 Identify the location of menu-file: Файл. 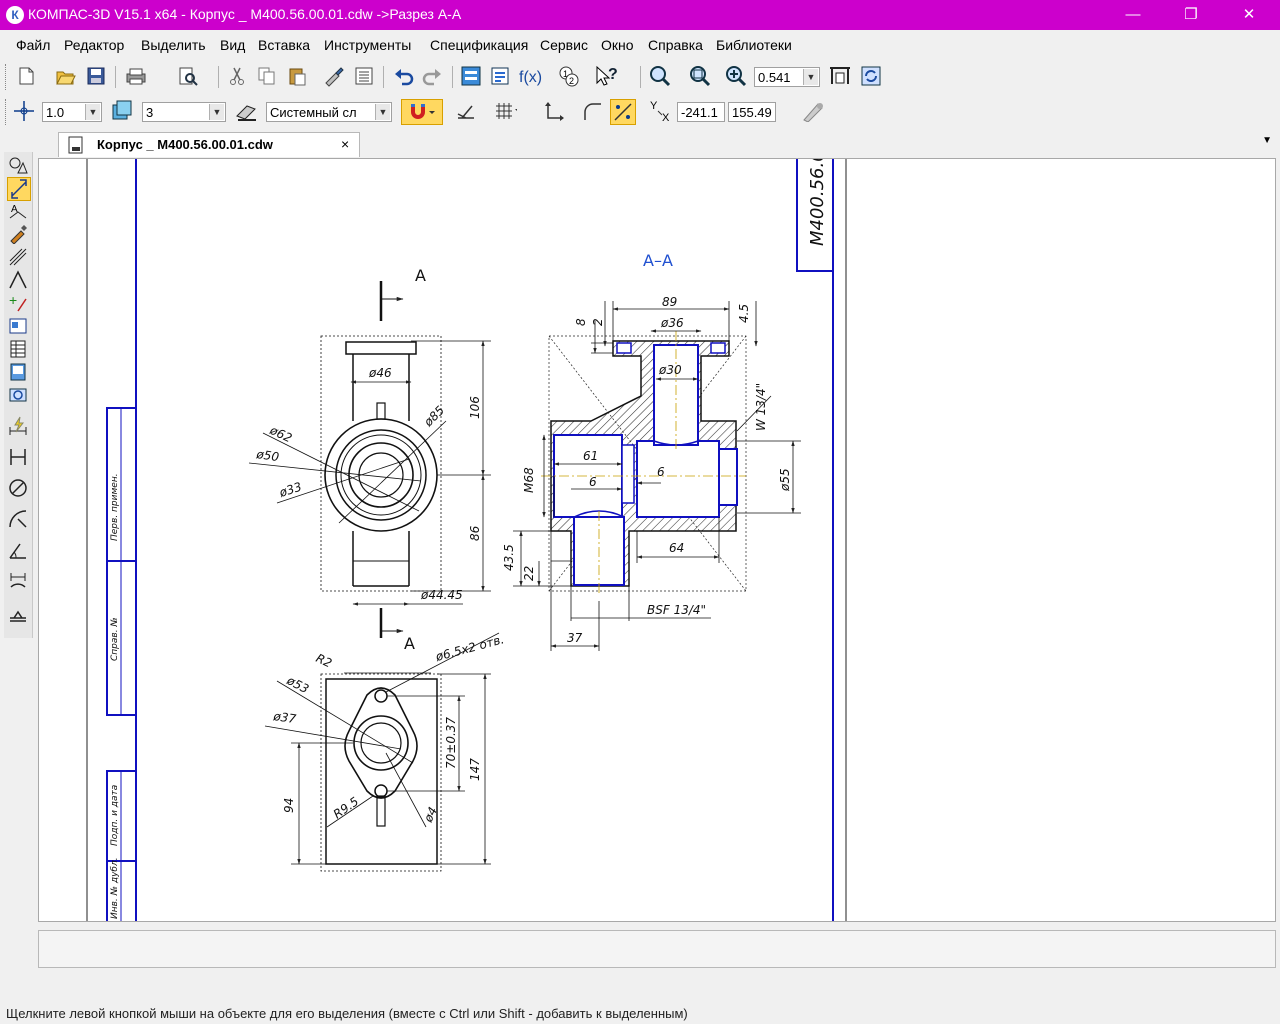
(33, 45).